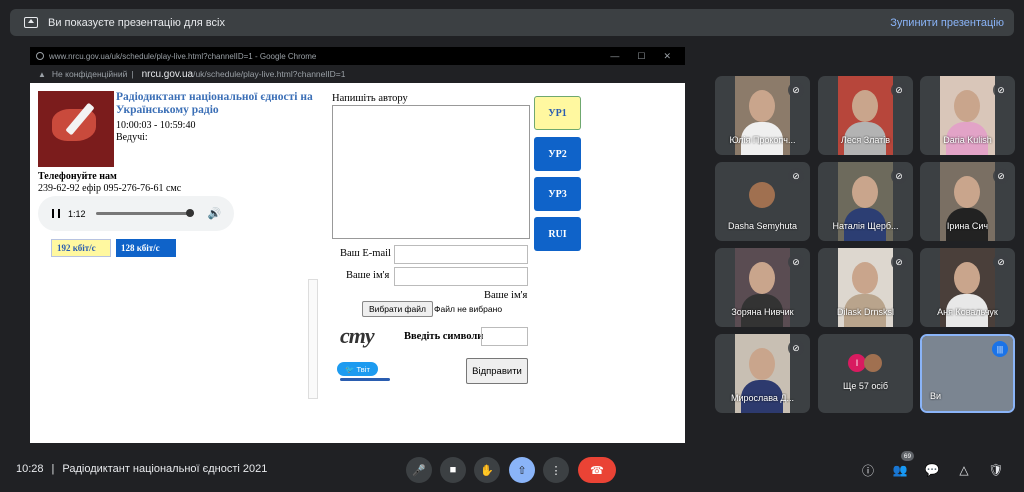 The width and height of the screenshot is (1024, 492). I want to click on chat-icon: 💬, so click(932, 470).